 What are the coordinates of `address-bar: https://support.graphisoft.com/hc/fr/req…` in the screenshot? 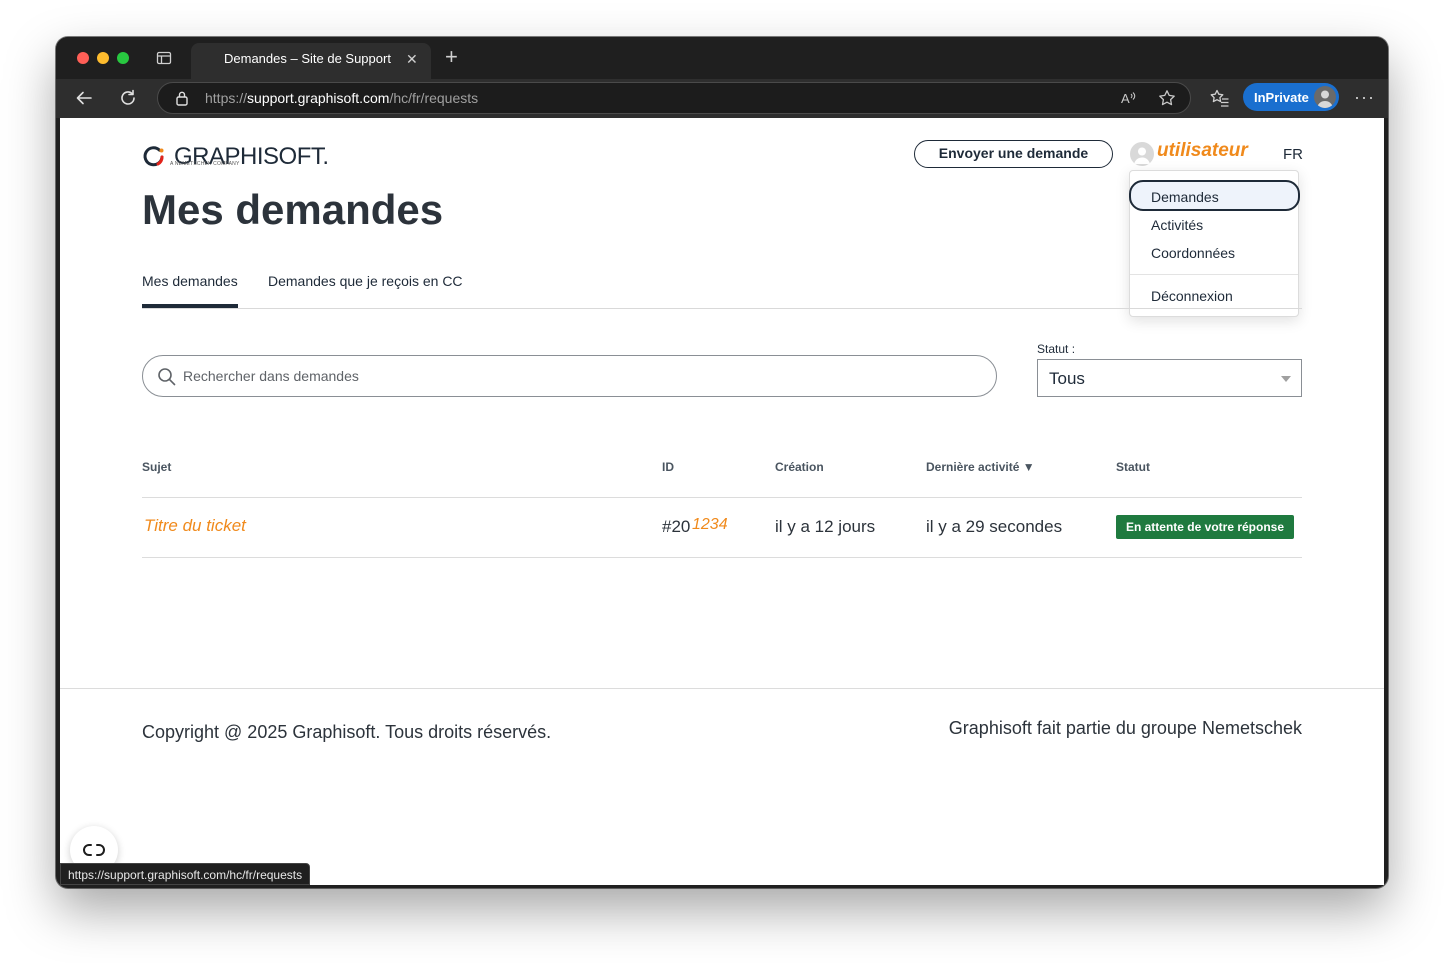 It's located at (674, 98).